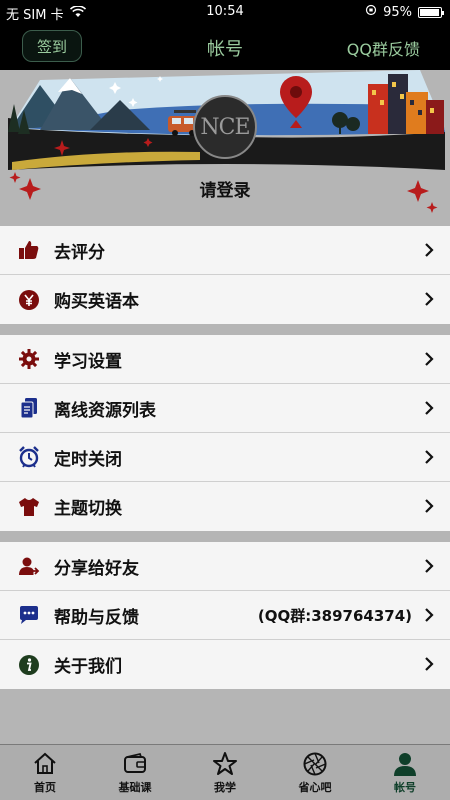 The width and height of the screenshot is (450, 800). What do you see at coordinates (225, 47) in the screenshot?
I see `nav-bar: 签到 帐号 QQ群反馈` at bounding box center [225, 47].